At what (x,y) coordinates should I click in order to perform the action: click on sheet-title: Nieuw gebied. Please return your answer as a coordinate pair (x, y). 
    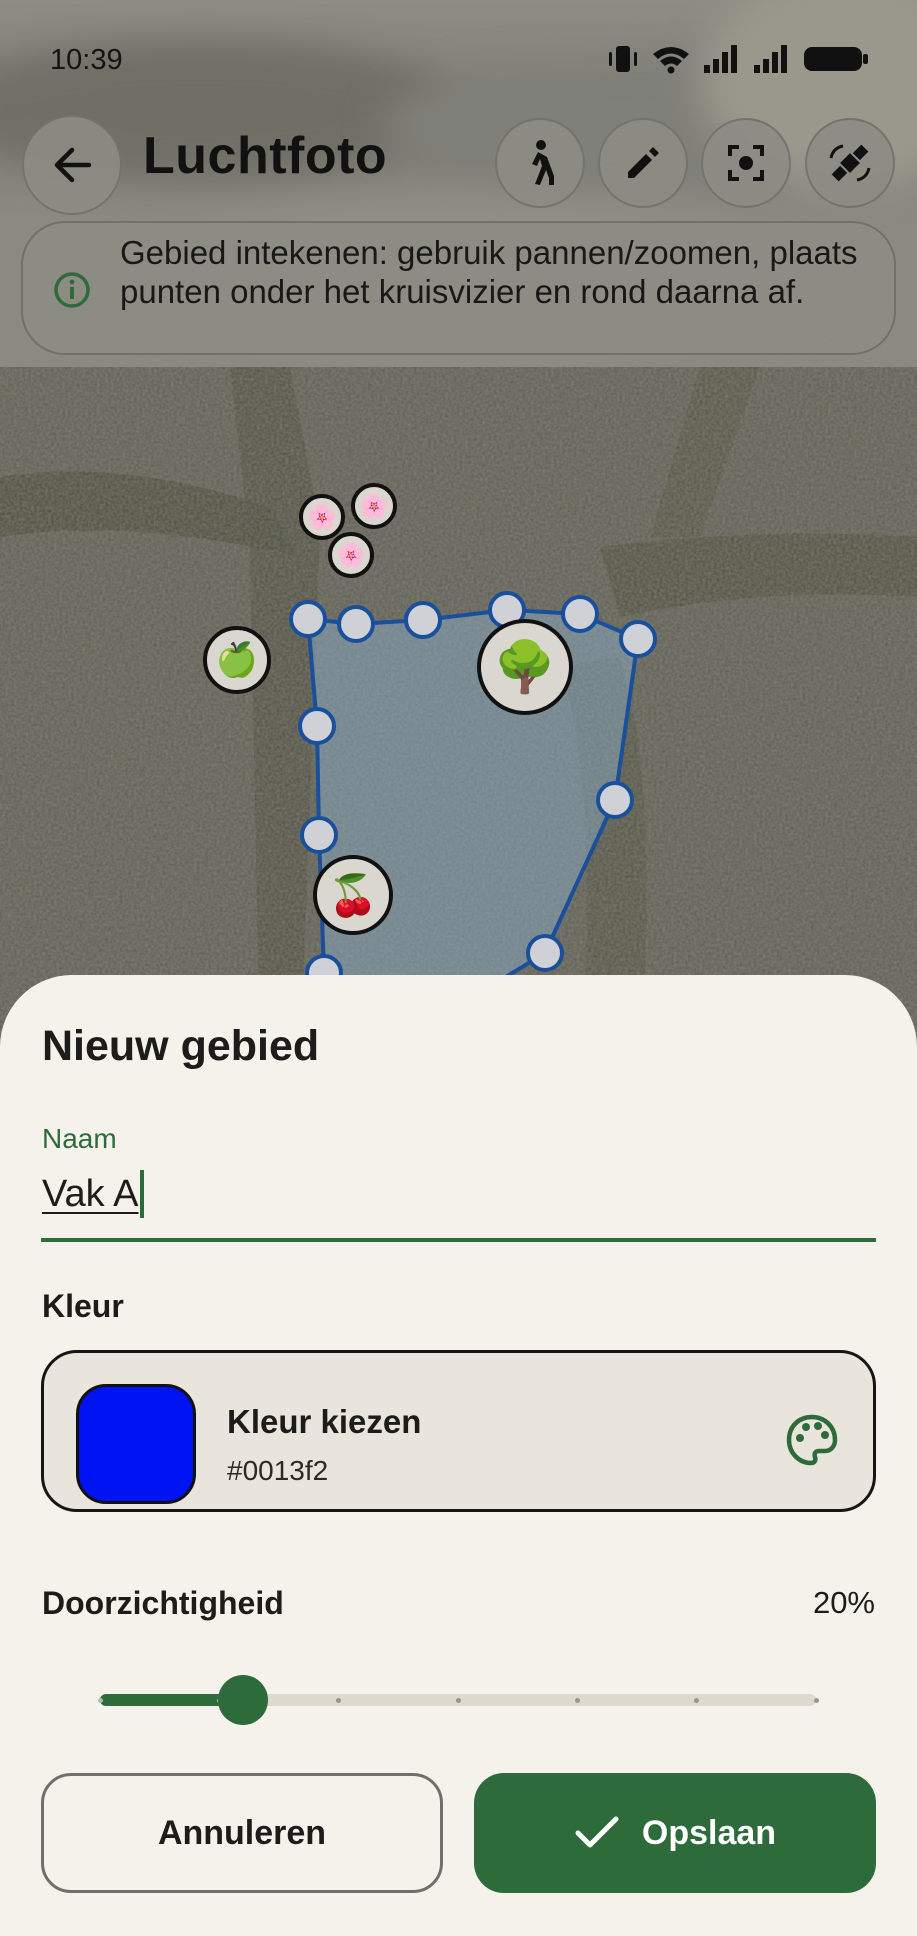
    Looking at the image, I should click on (181, 1046).